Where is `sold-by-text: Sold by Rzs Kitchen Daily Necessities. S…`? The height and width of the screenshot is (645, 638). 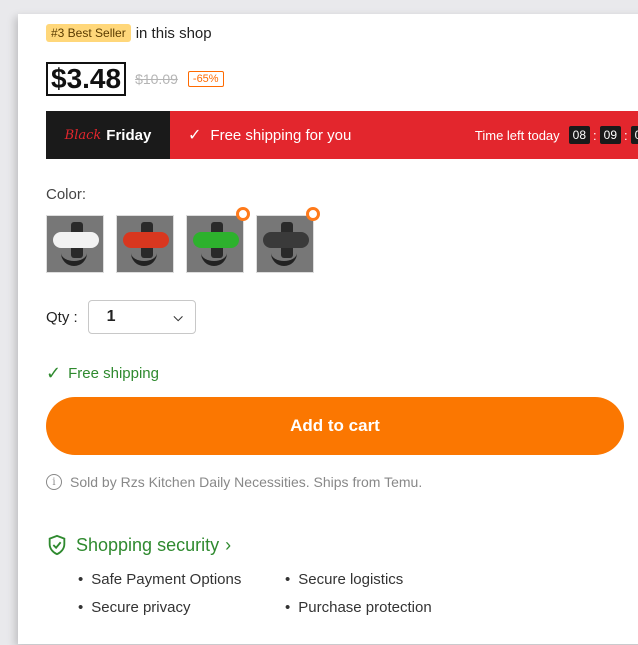 sold-by-text: Sold by Rzs Kitchen Daily Necessities. S… is located at coordinates (246, 482).